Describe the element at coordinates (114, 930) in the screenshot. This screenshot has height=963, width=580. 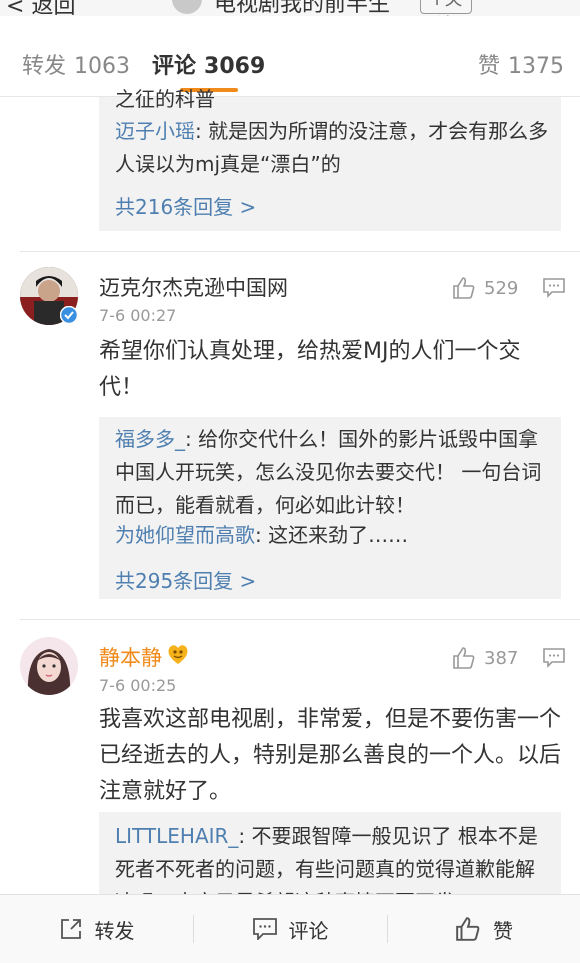
I see `repost-label: 转发` at that location.